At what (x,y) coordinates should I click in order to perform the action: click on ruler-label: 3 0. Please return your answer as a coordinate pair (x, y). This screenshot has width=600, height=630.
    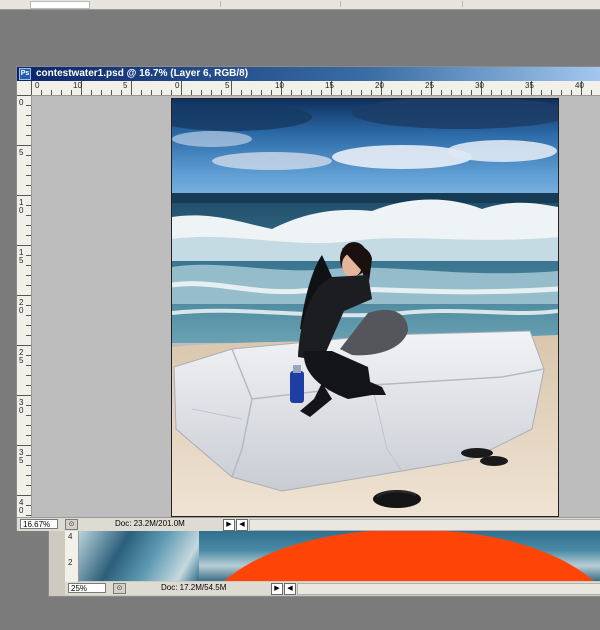
    Looking at the image, I should click on (21, 406).